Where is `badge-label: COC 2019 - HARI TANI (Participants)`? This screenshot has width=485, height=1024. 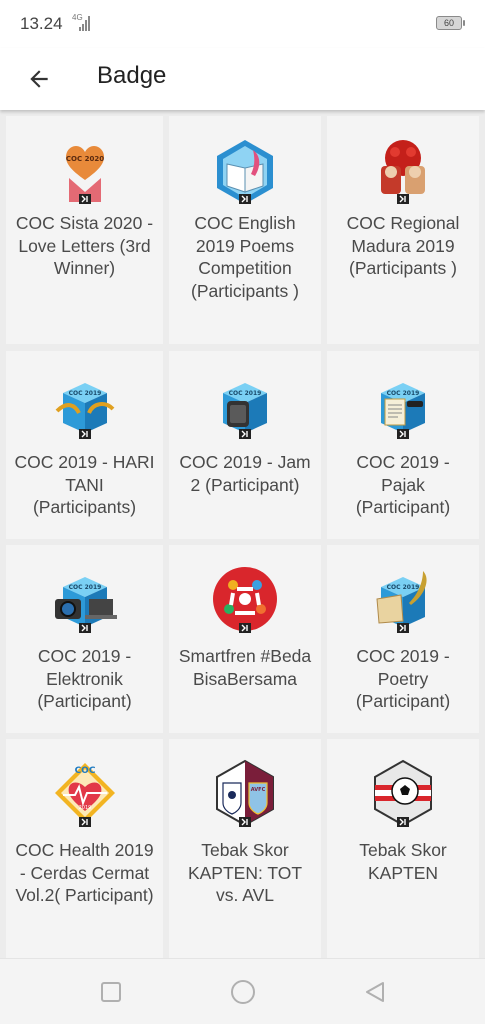
badge-label: COC 2019 - HARI TANI (Participants) is located at coordinates (84, 484).